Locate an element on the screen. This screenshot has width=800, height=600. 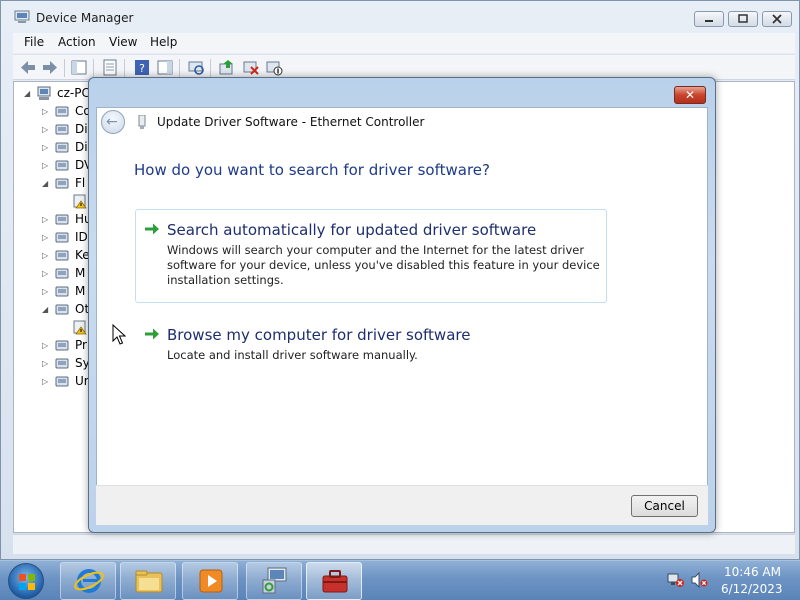
tree-item-label: Ur is located at coordinates (82, 381).